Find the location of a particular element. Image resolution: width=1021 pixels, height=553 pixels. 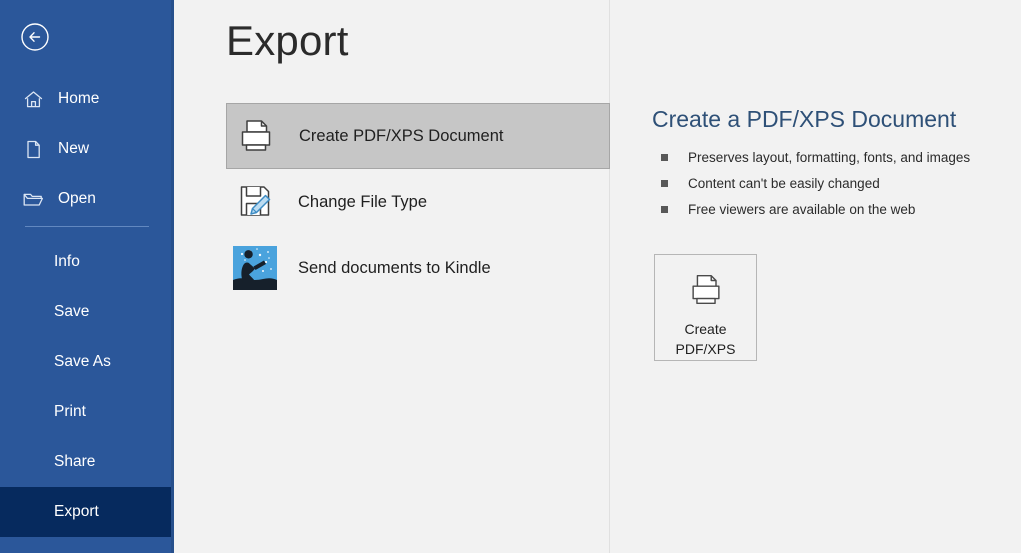

list-item: Free viewers are available on the web is located at coordinates (838, 209).